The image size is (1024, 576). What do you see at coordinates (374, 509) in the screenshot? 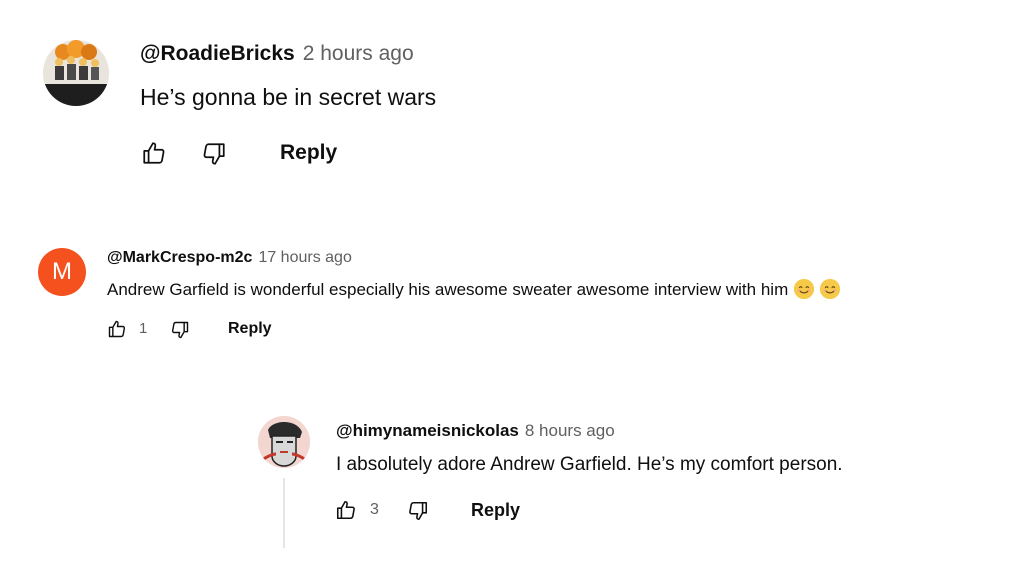
I see `like-count: 3` at bounding box center [374, 509].